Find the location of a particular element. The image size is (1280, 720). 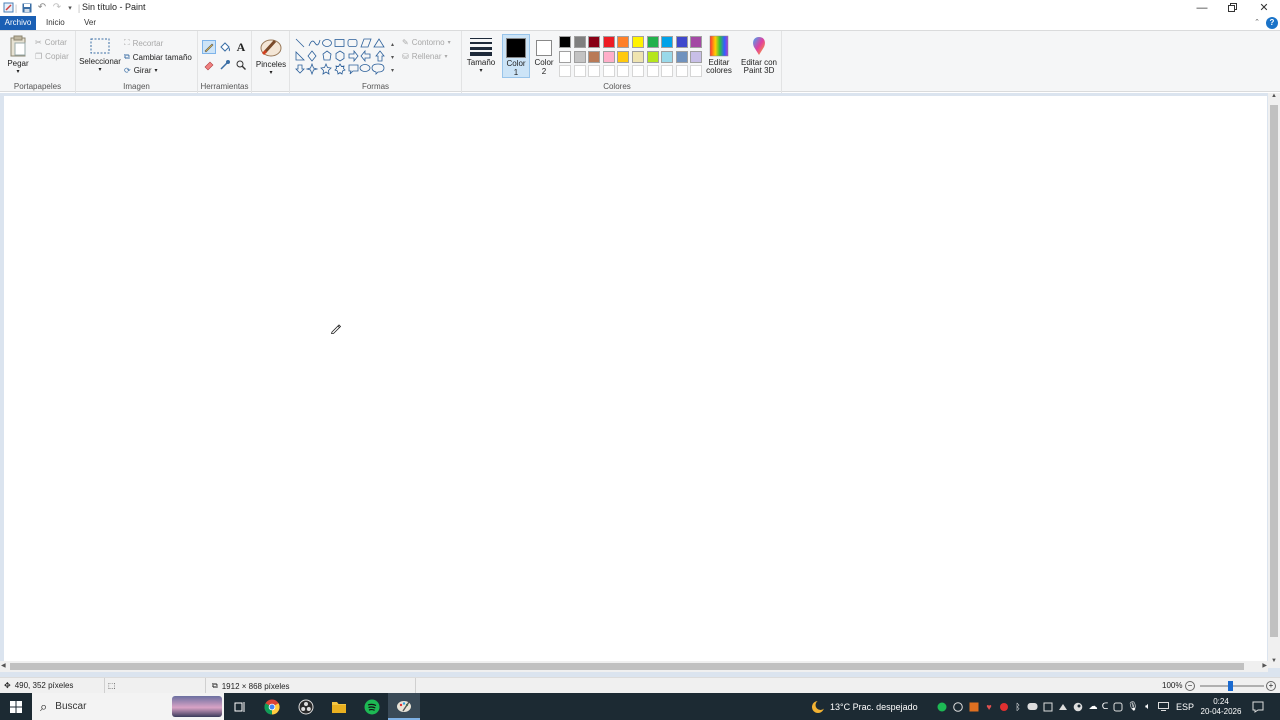

app-tray-icon is located at coordinates (974, 706).